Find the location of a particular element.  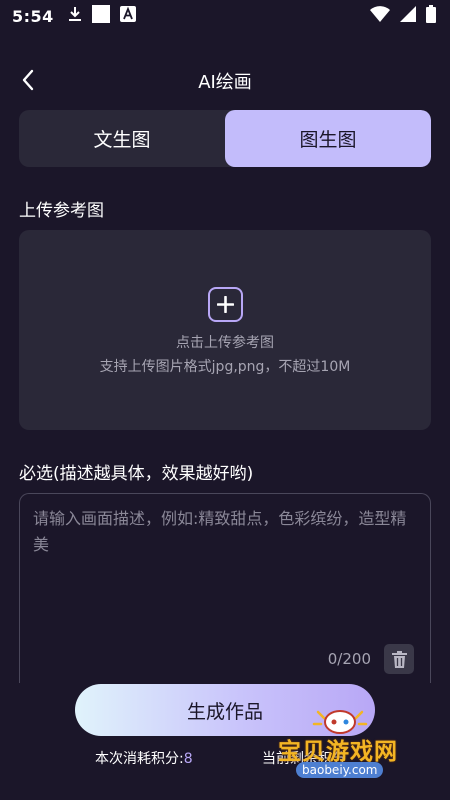

upload-section-label: 上传参考图 is located at coordinates (61, 211).